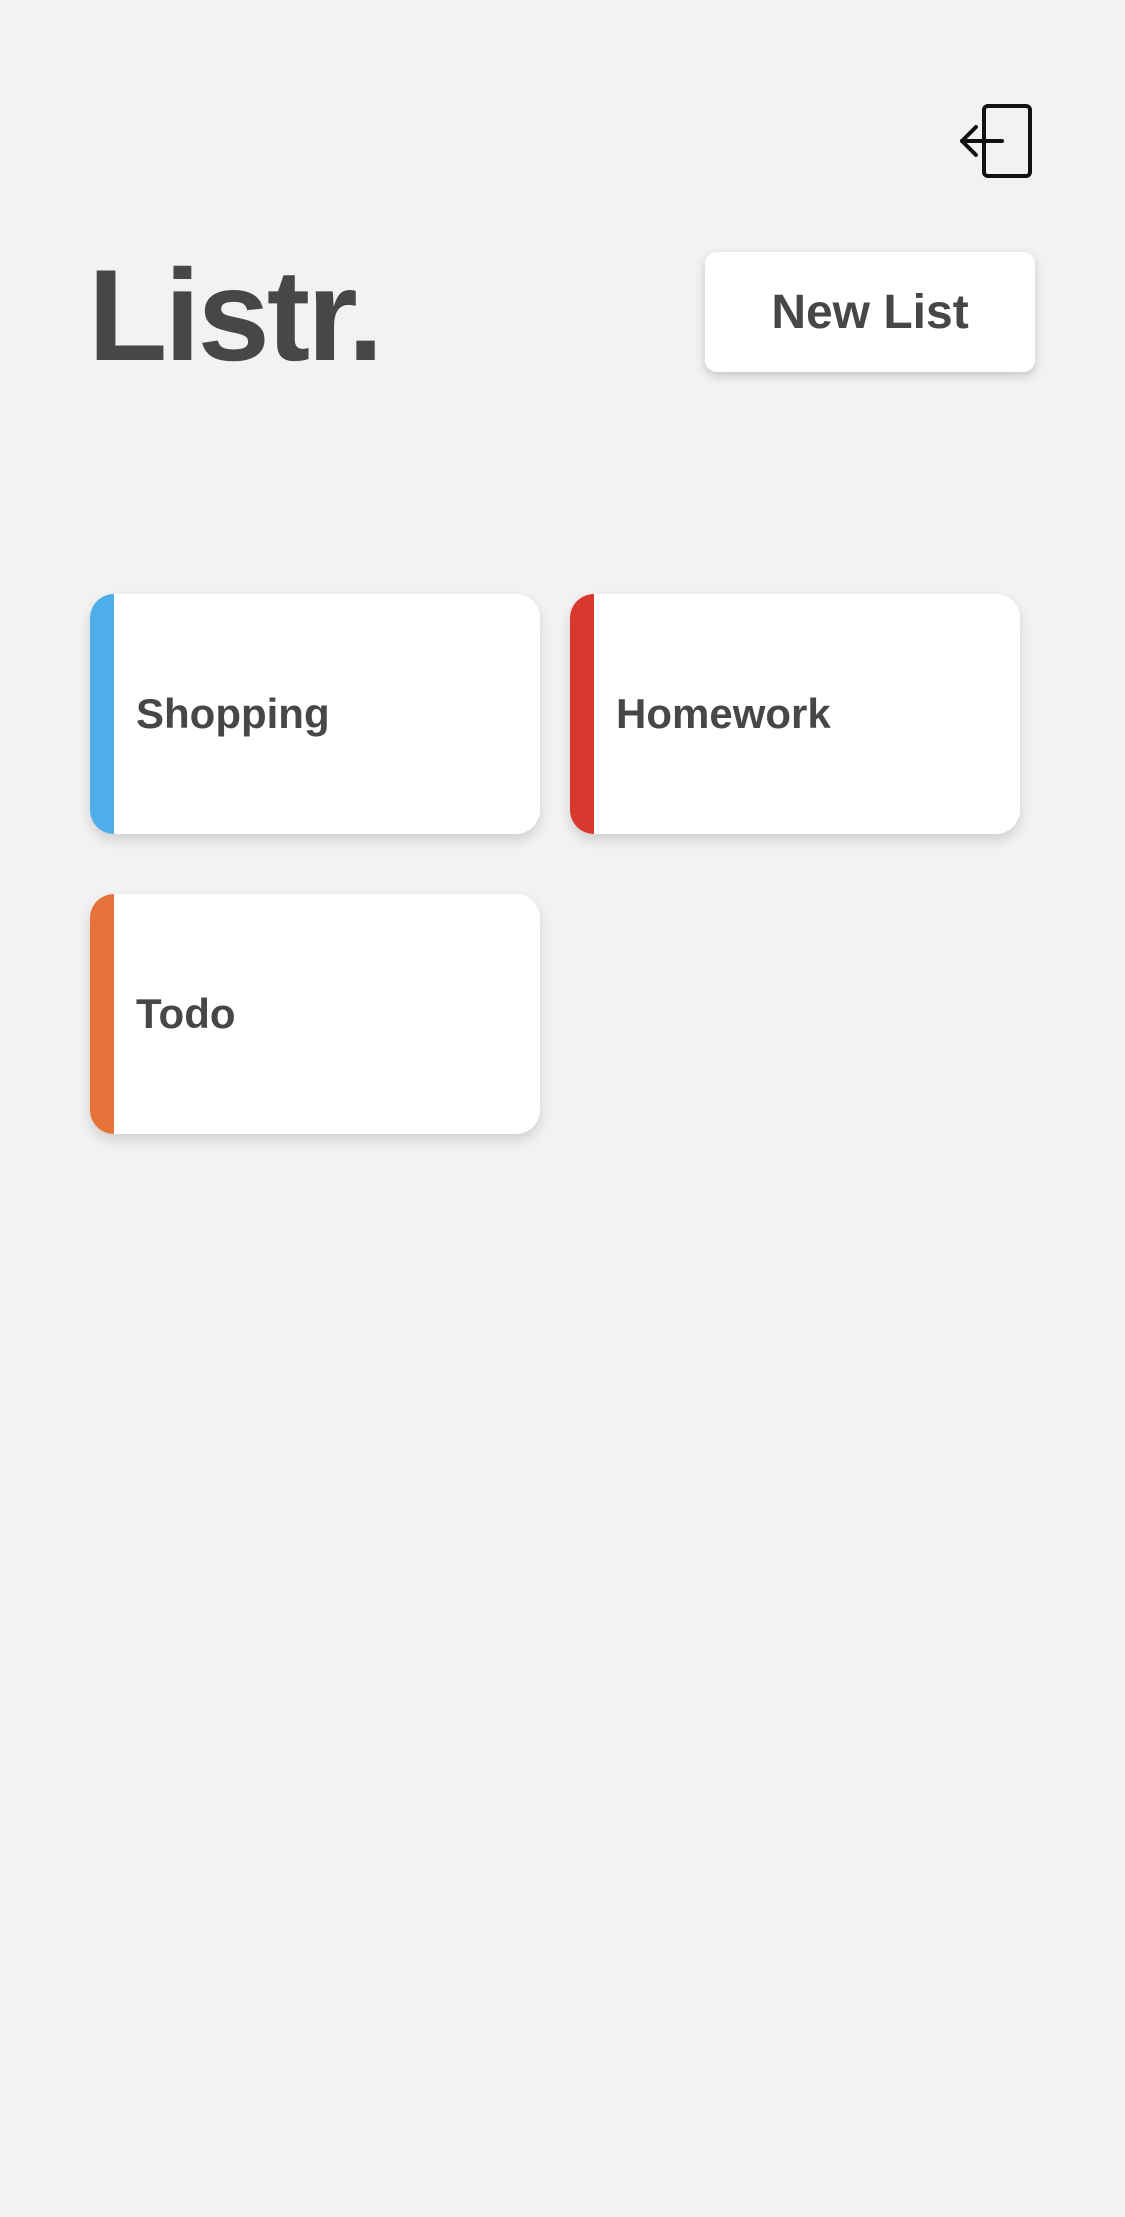 This screenshot has height=2217, width=1125. I want to click on new-list-button: New List, so click(870, 312).